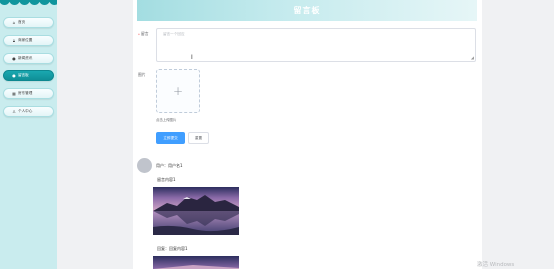  I want to click on decor-dot, so click(53, 2).